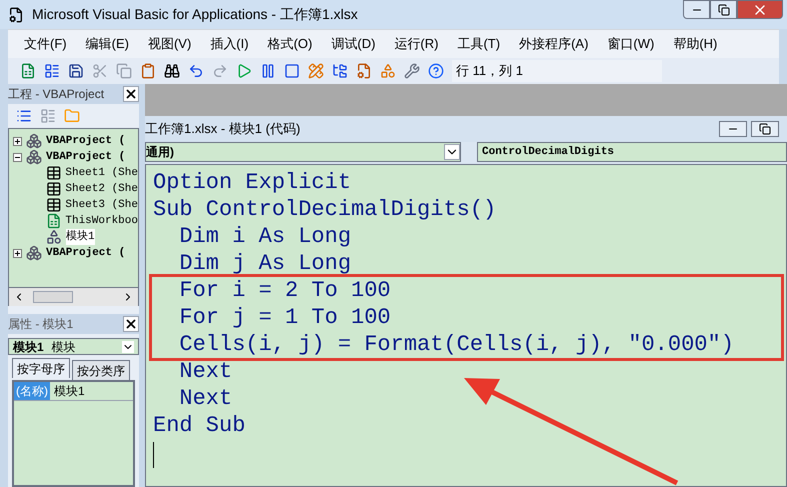 Image resolution: width=787 pixels, height=487 pixels. I want to click on code-line: For j = 1 To 100, so click(285, 317).